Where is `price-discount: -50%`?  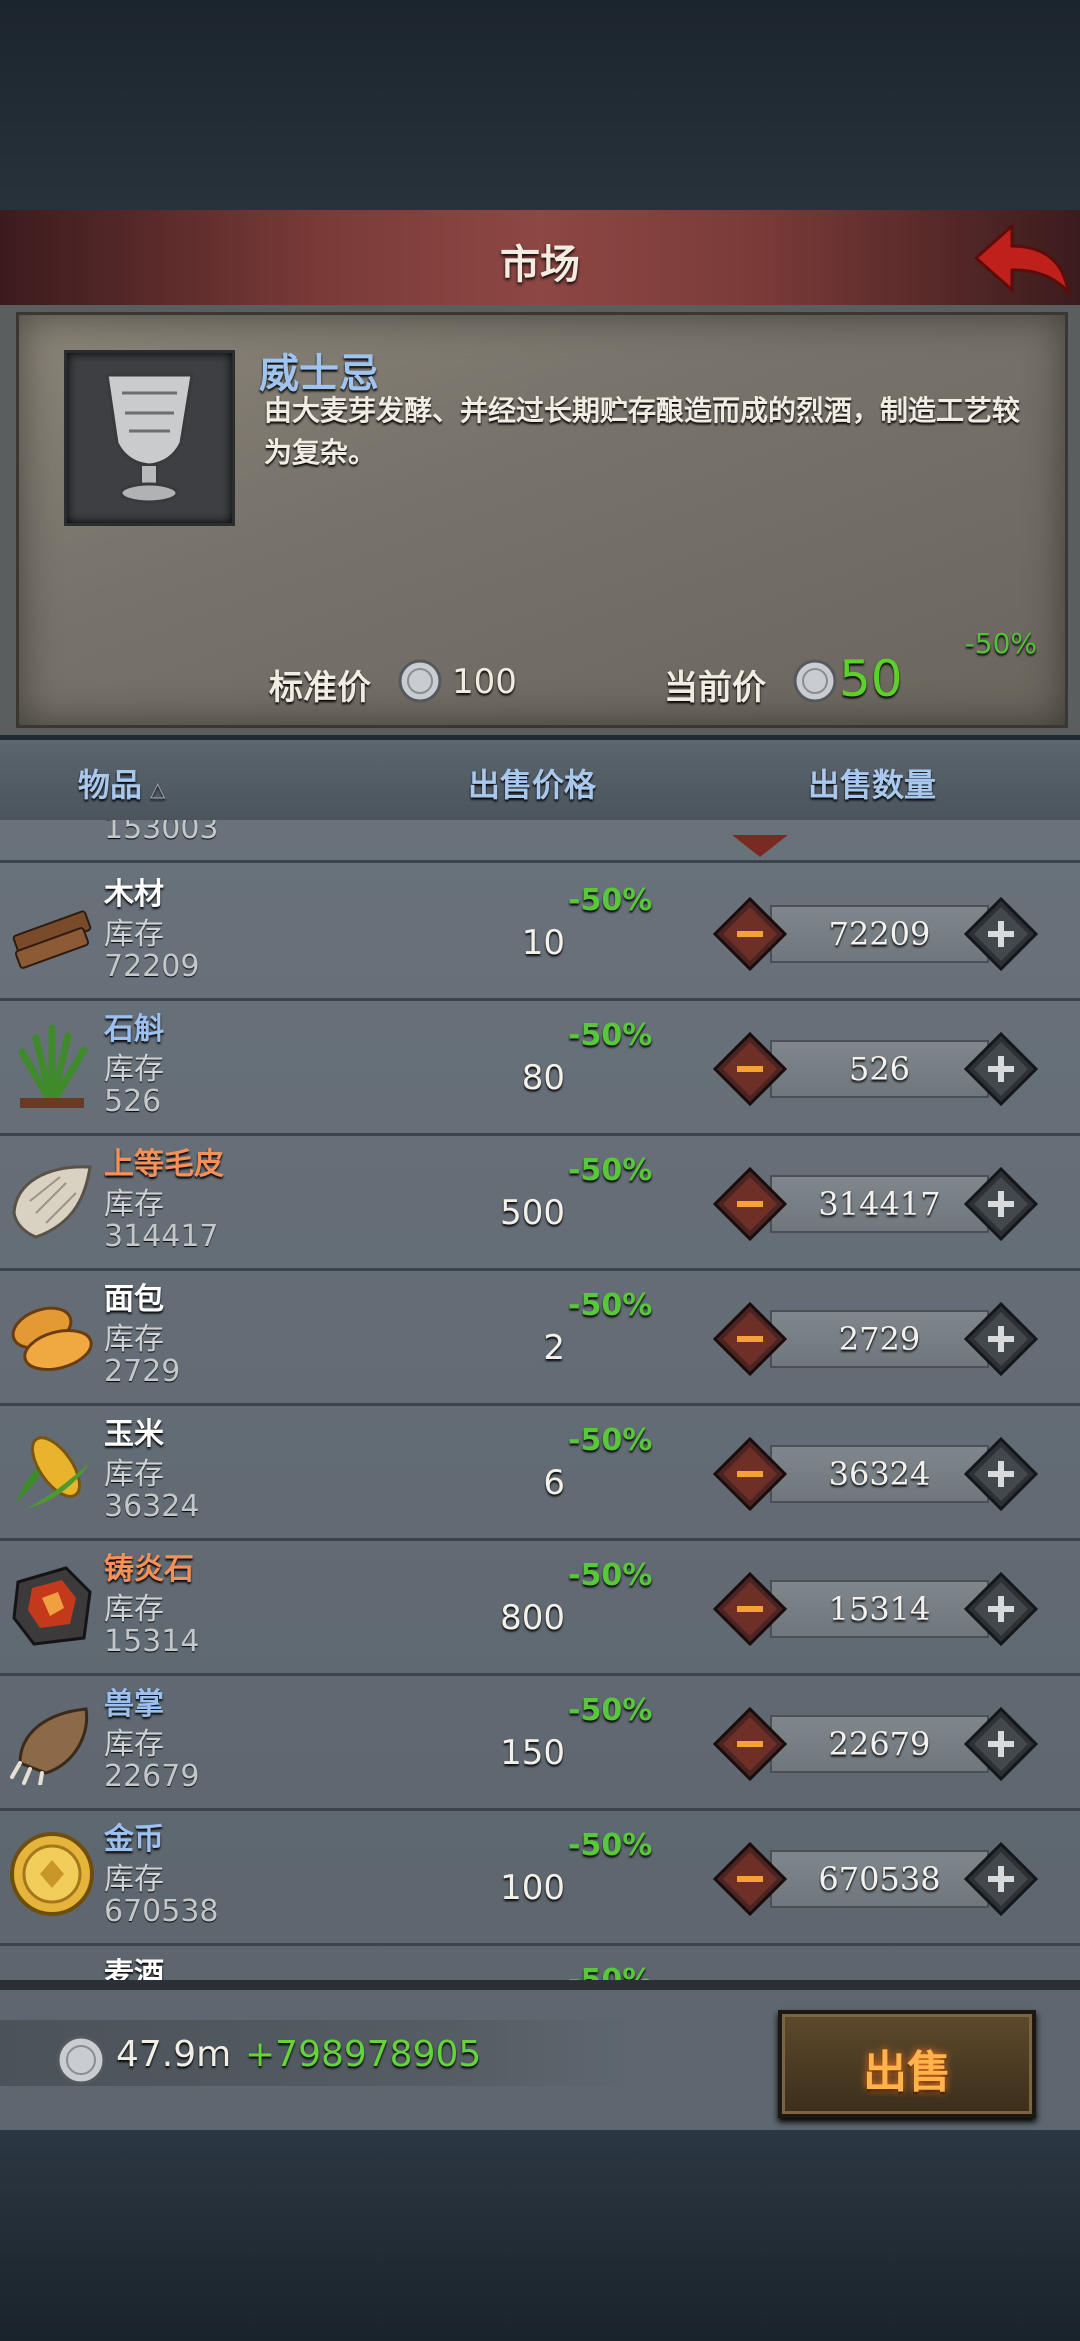 price-discount: -50% is located at coordinates (1000, 643).